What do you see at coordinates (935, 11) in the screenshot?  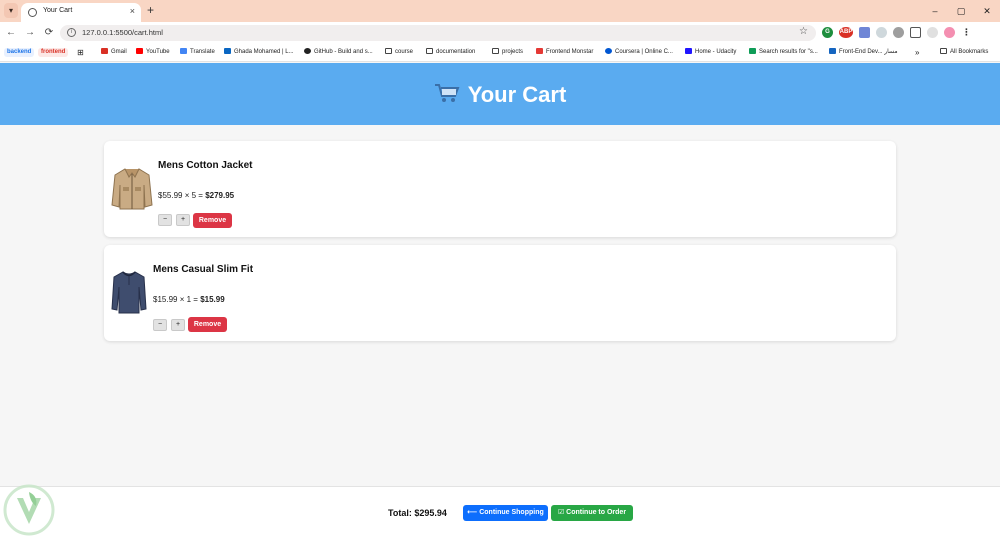 I see `minimize-button: –` at bounding box center [935, 11].